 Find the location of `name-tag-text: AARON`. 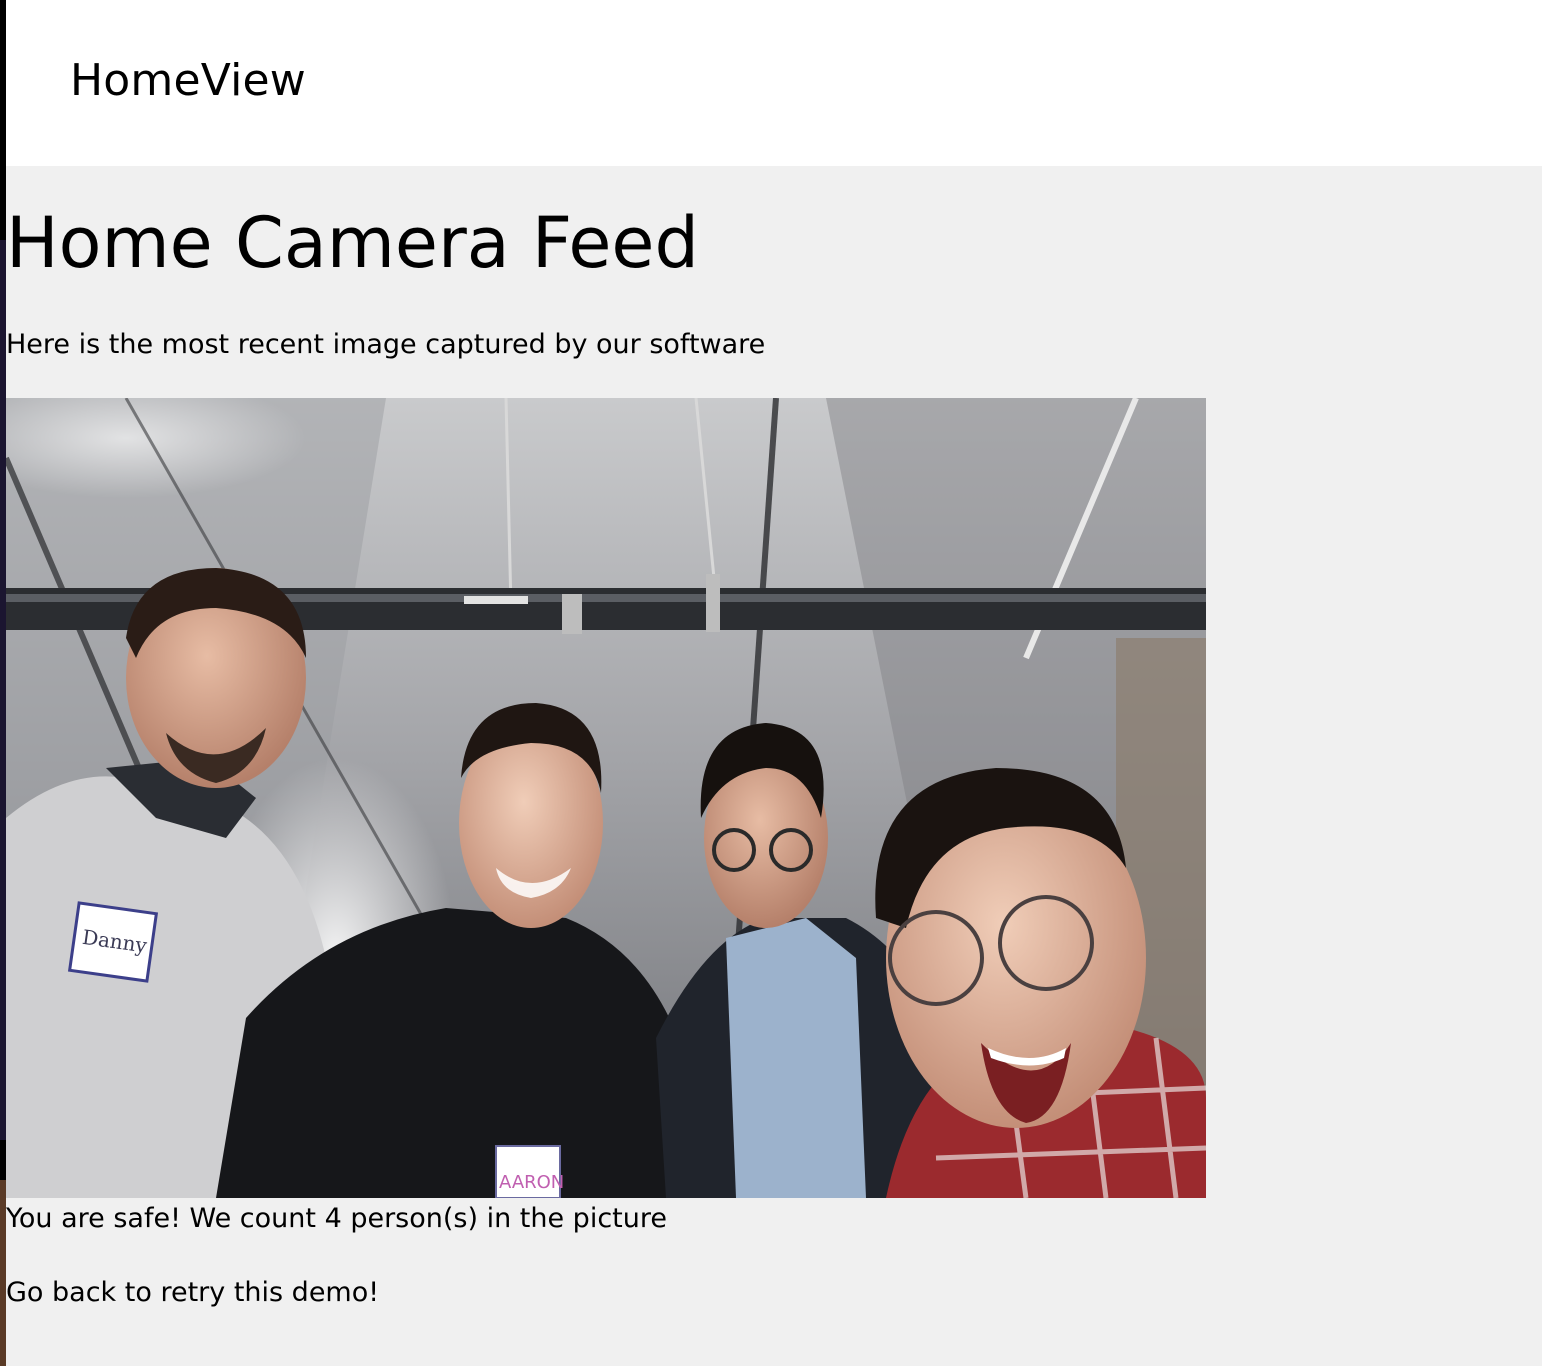

name-tag-text: AARON is located at coordinates (531, 1182).